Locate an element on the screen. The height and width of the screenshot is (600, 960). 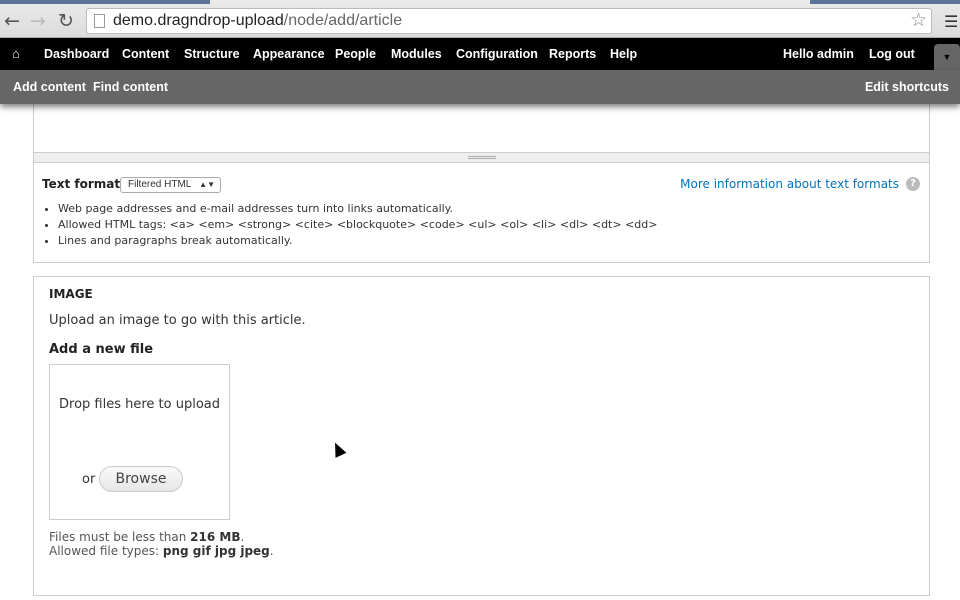
hello-user: Hello admin is located at coordinates (818, 54).